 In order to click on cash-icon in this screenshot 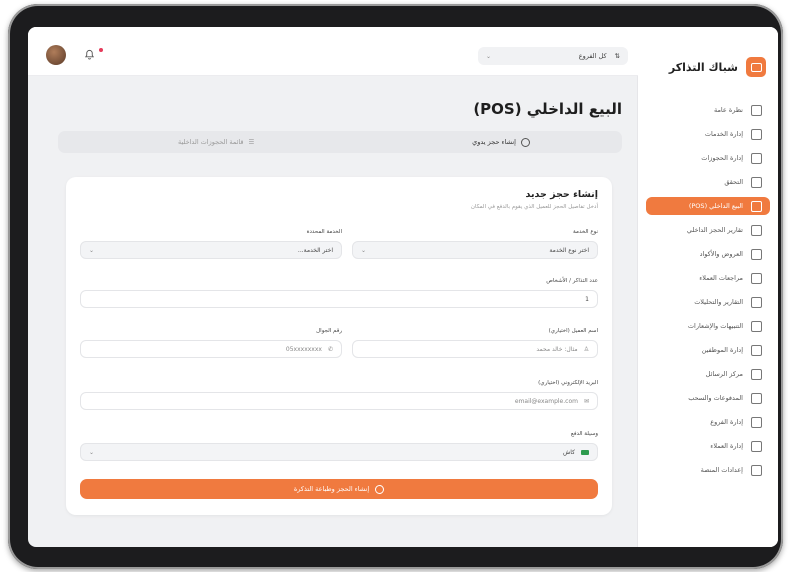, I will do `click(585, 452)`.